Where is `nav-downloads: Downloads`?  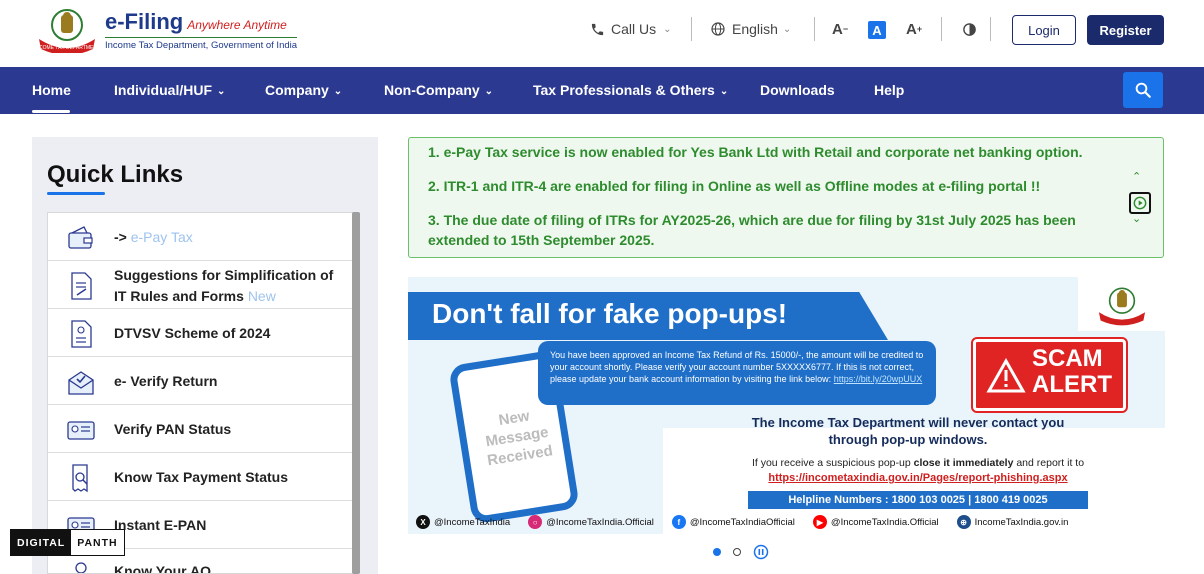 nav-downloads: Downloads is located at coordinates (797, 90).